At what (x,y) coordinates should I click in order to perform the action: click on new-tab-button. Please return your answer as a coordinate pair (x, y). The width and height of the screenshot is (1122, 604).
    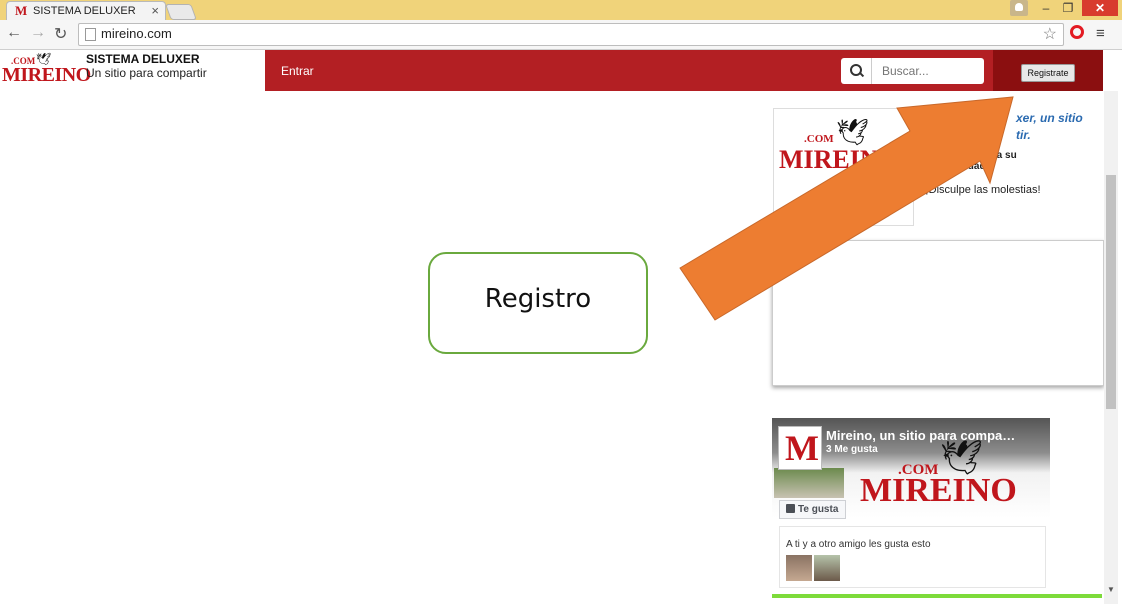
    Looking at the image, I should click on (181, 12).